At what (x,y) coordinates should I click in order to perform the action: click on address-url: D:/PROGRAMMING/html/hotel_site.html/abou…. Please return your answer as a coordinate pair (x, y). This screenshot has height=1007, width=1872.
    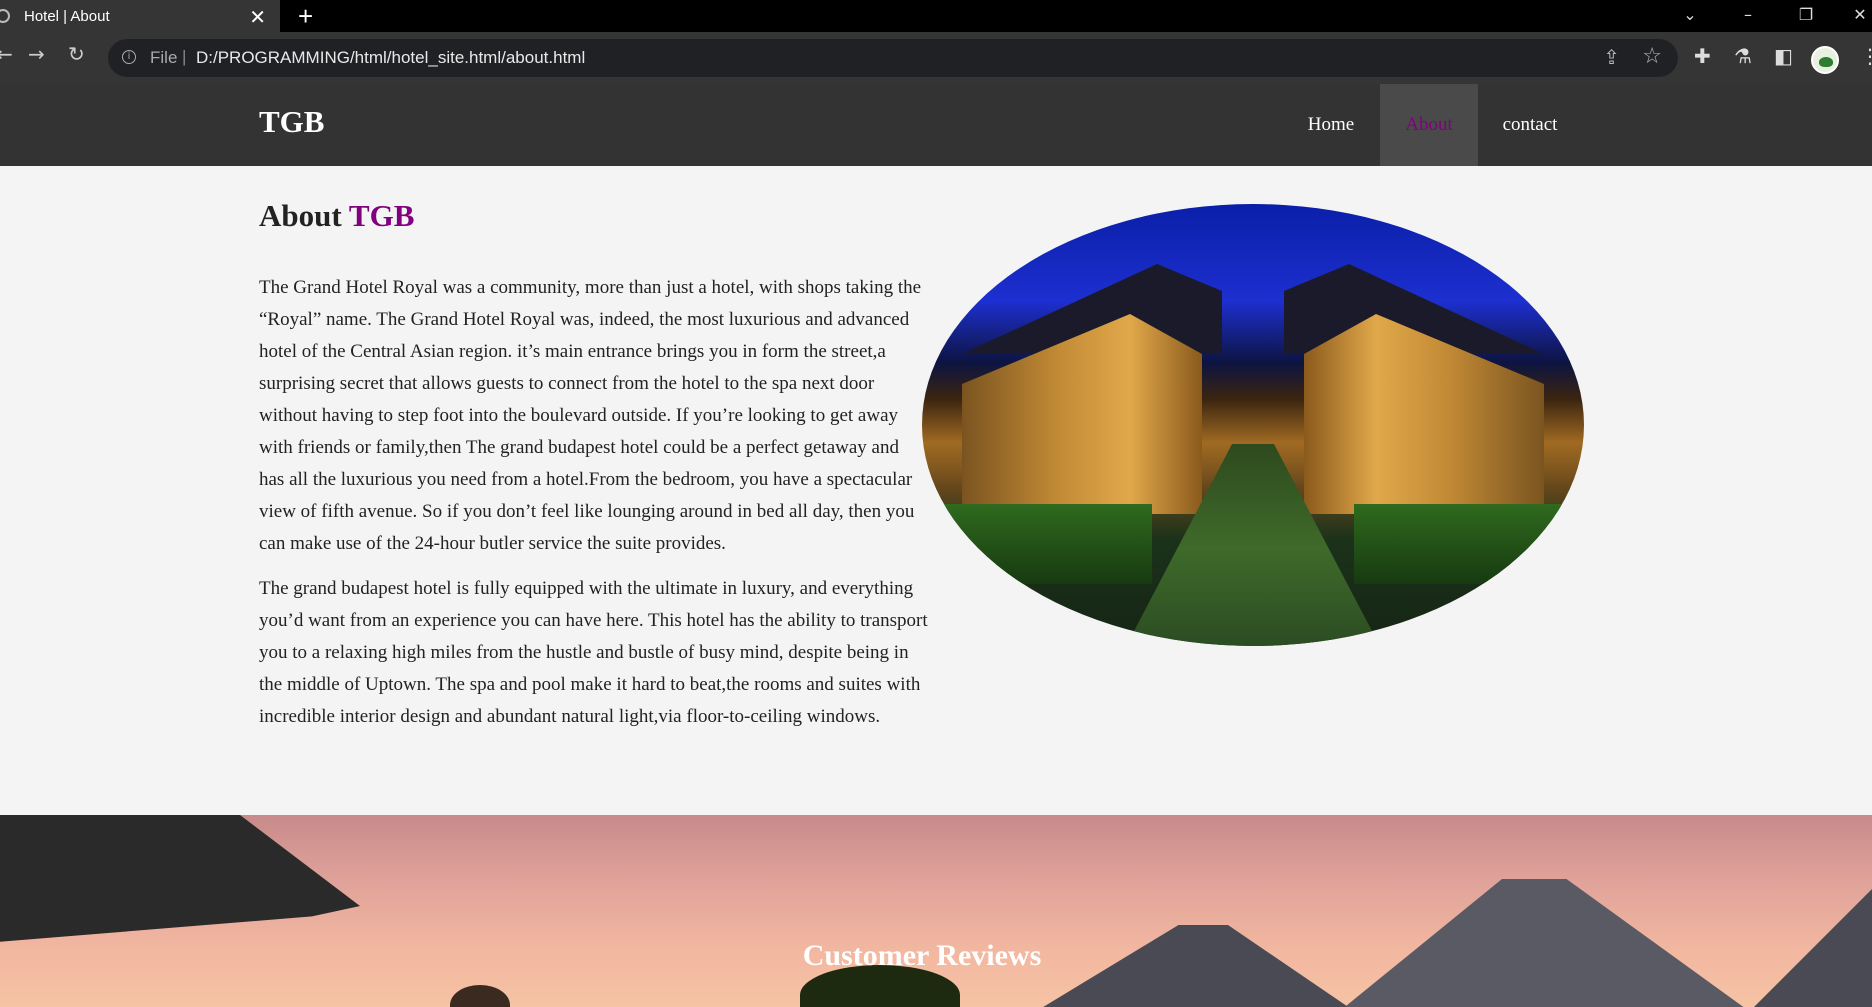
    Looking at the image, I should click on (390, 58).